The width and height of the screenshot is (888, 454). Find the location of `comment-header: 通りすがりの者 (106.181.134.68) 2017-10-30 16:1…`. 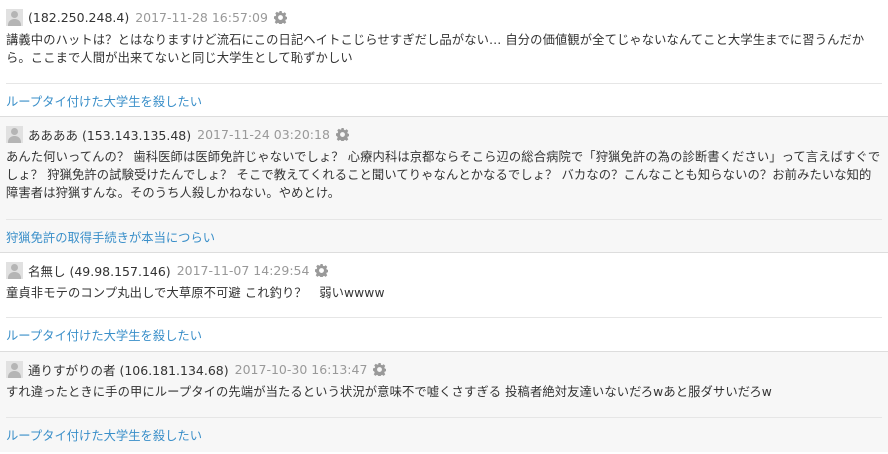

comment-header: 通りすがりの者 (106.181.134.68) 2017-10-30 16:1… is located at coordinates (444, 366).